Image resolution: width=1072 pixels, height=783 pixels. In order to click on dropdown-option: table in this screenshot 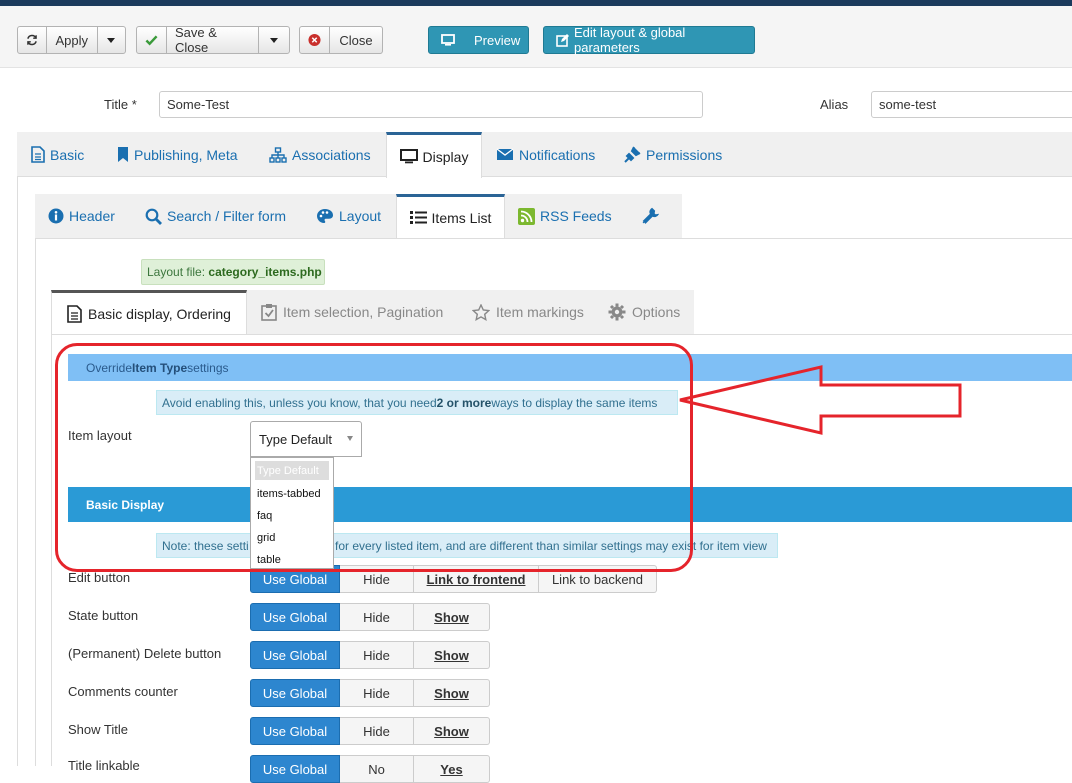, I will do `click(292, 560)`.